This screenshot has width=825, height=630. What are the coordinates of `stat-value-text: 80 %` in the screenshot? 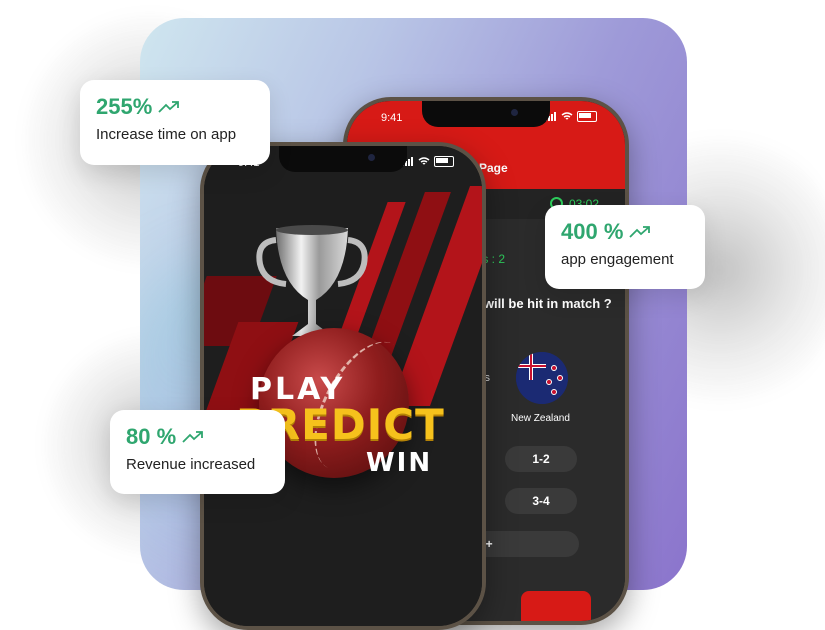 It's located at (151, 436).